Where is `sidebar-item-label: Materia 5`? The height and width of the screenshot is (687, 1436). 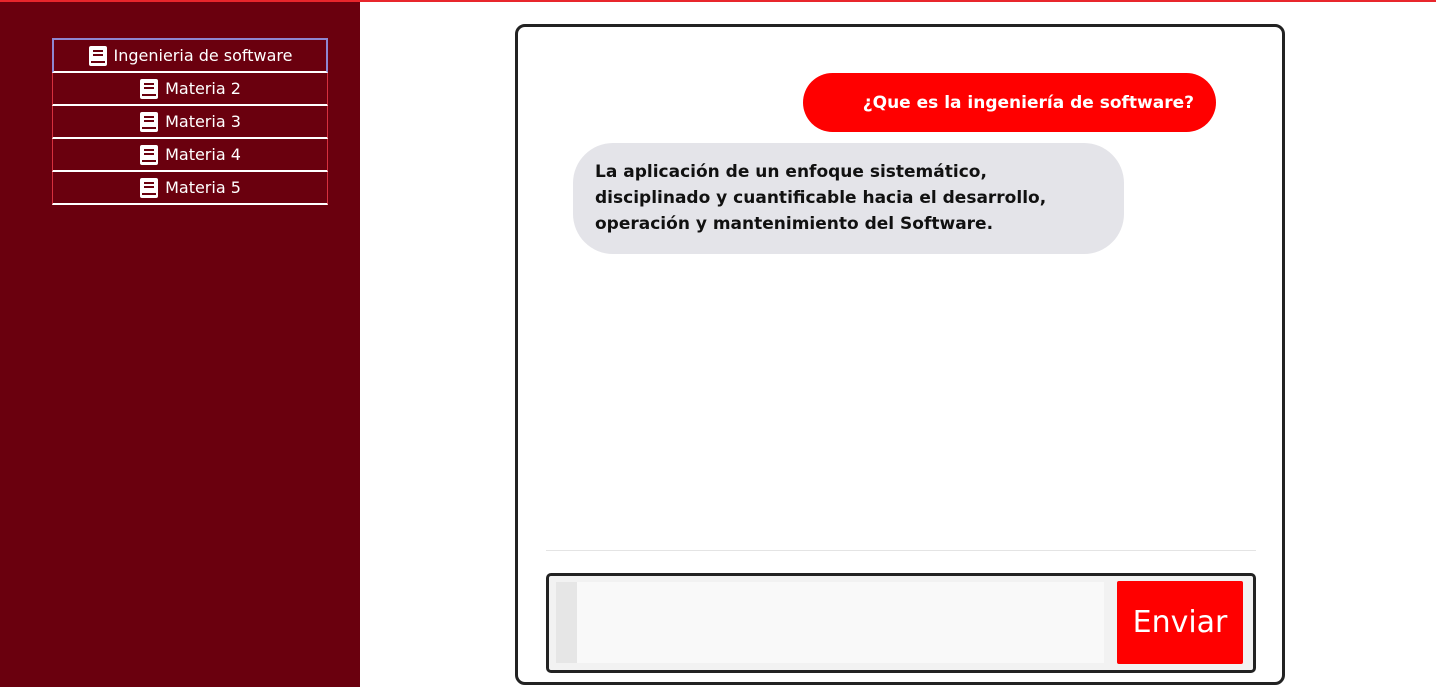
sidebar-item-label: Materia 5 is located at coordinates (203, 187).